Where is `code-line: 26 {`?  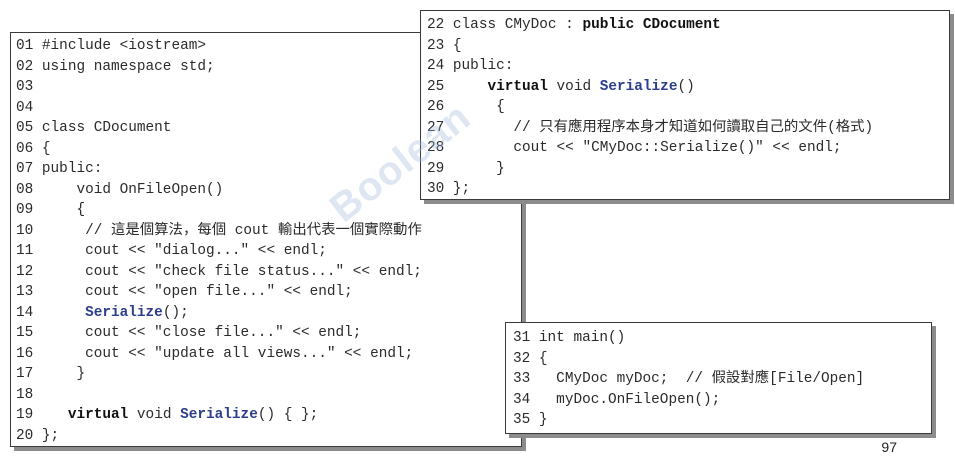 code-line: 26 { is located at coordinates (688, 107).